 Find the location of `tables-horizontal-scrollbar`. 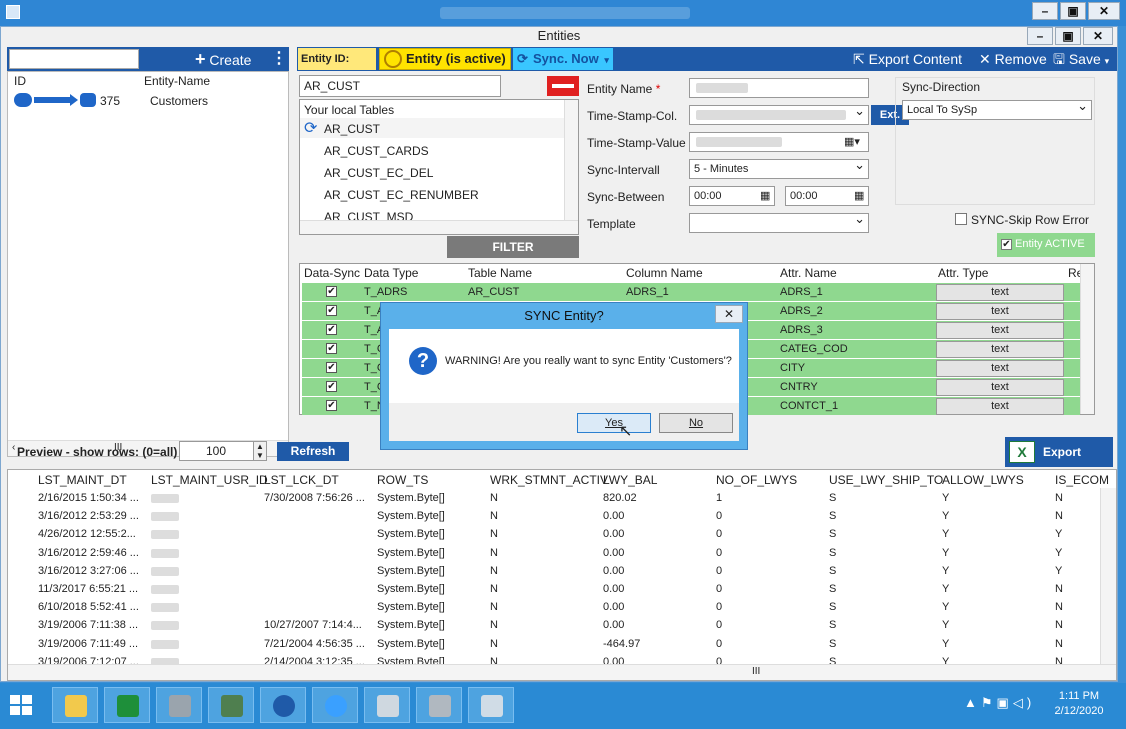

tables-horizontal-scrollbar is located at coordinates (439, 227).